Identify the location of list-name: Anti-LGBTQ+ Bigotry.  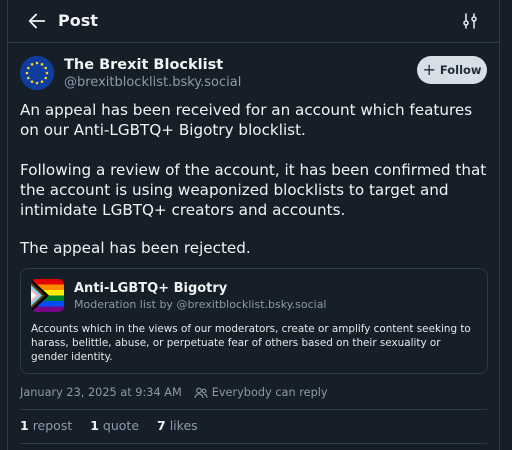
(151, 288).